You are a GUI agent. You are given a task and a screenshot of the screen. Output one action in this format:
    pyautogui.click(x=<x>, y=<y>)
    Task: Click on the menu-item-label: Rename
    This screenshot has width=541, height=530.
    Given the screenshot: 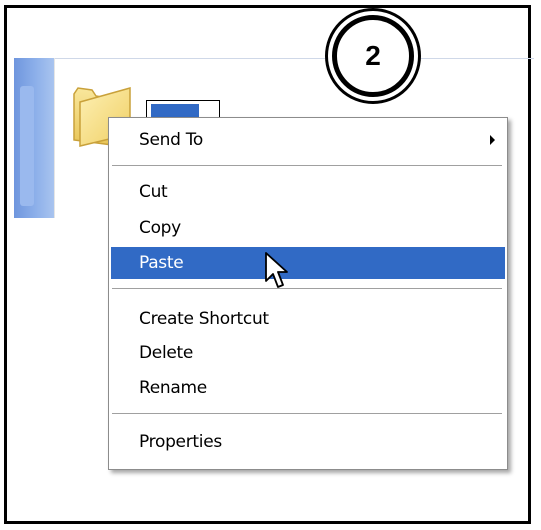 What is the action you would take?
    pyautogui.click(x=173, y=388)
    